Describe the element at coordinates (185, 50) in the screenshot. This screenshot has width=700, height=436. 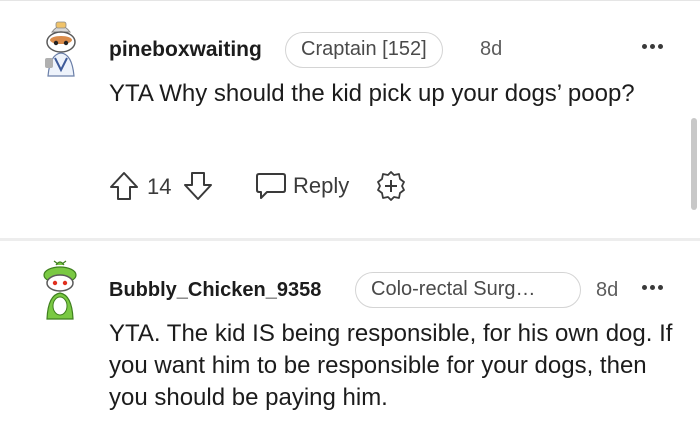
I see `username: pineboxwaiting` at that location.